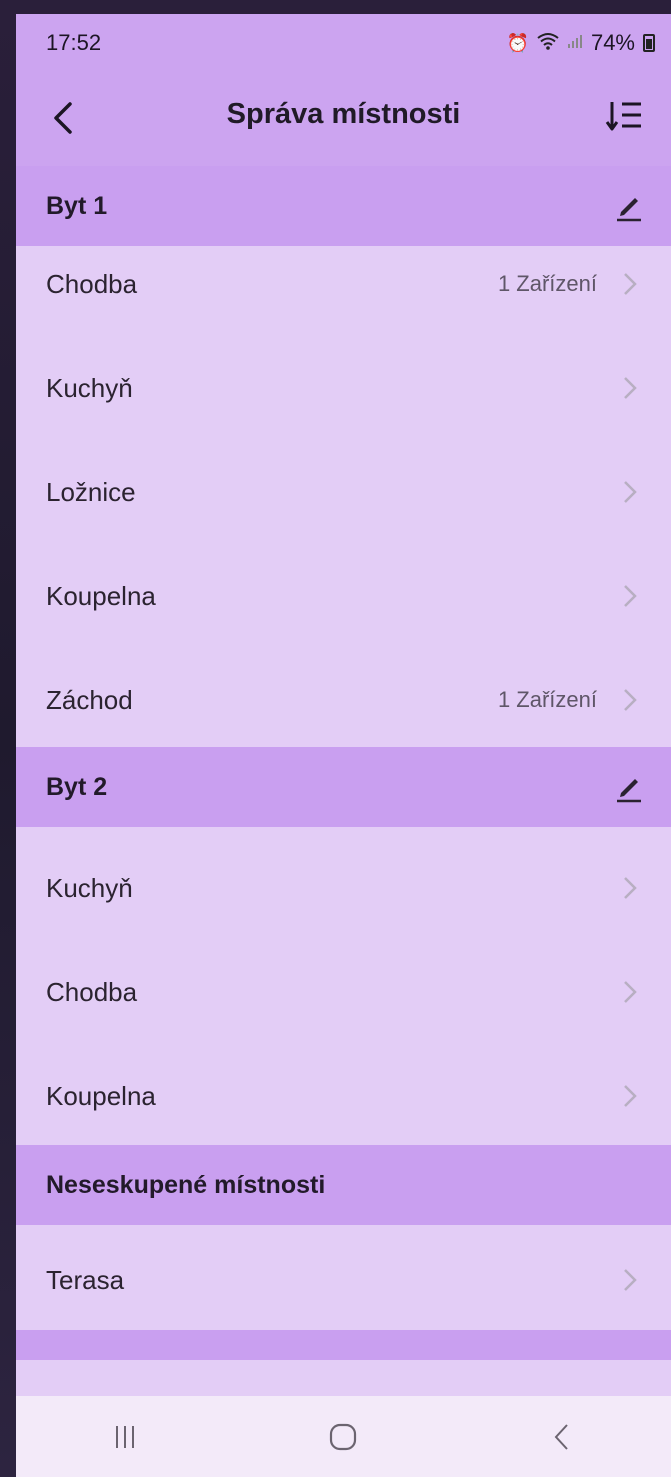 The height and width of the screenshot is (1477, 671). I want to click on nav-back-icon, so click(561, 1436).